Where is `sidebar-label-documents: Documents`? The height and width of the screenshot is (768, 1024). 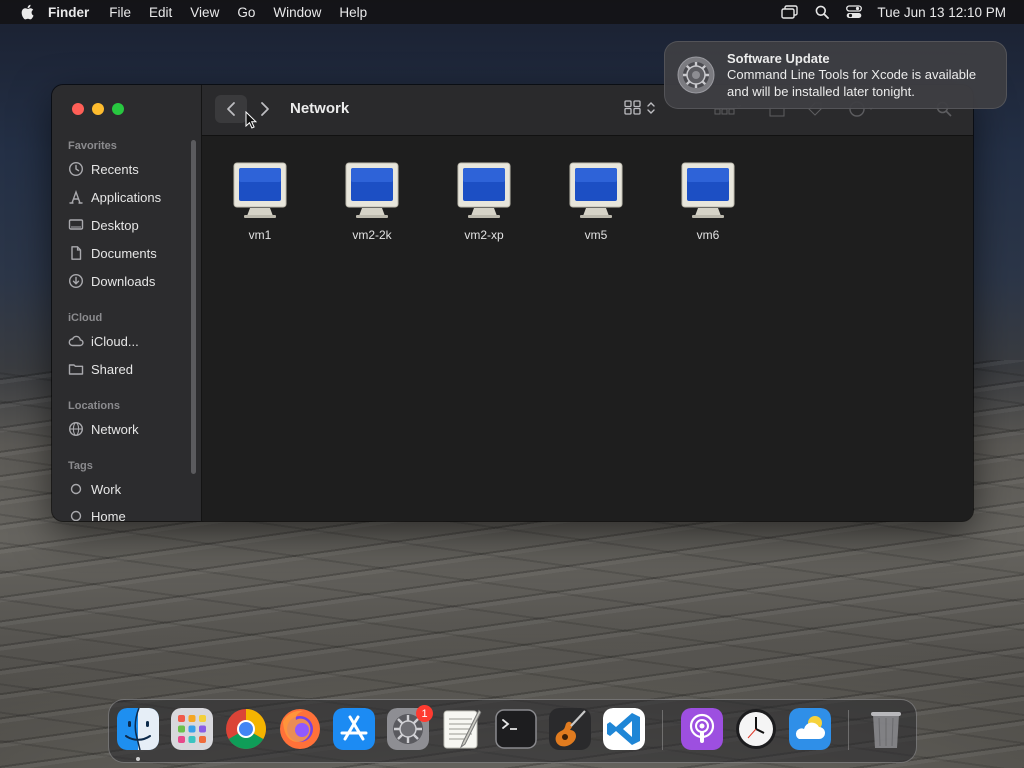 sidebar-label-documents: Documents is located at coordinates (124, 253).